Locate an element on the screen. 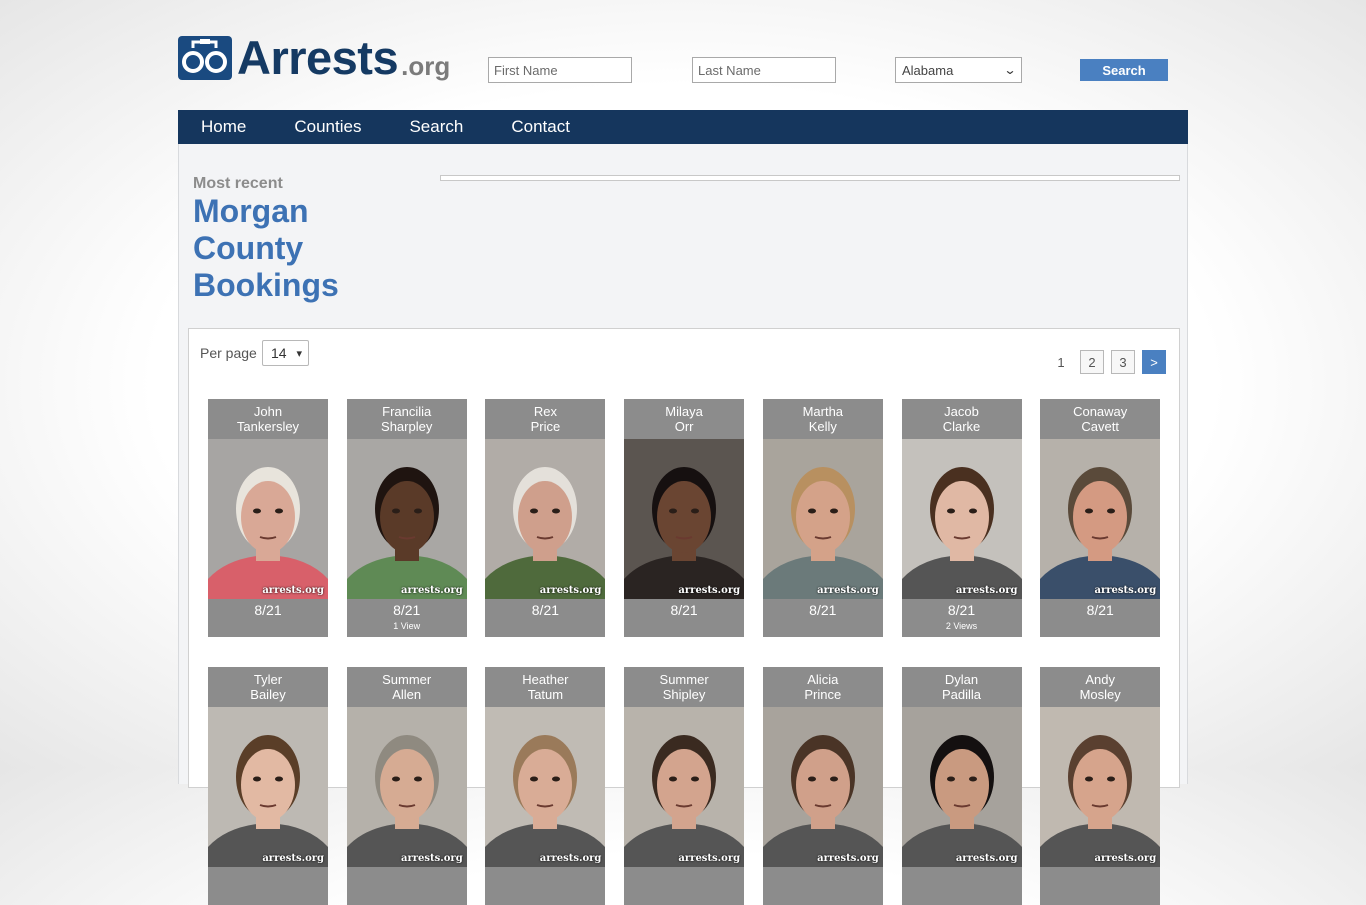  booking-card: John Tankersley arrests.org 8/21 is located at coordinates (268, 518).